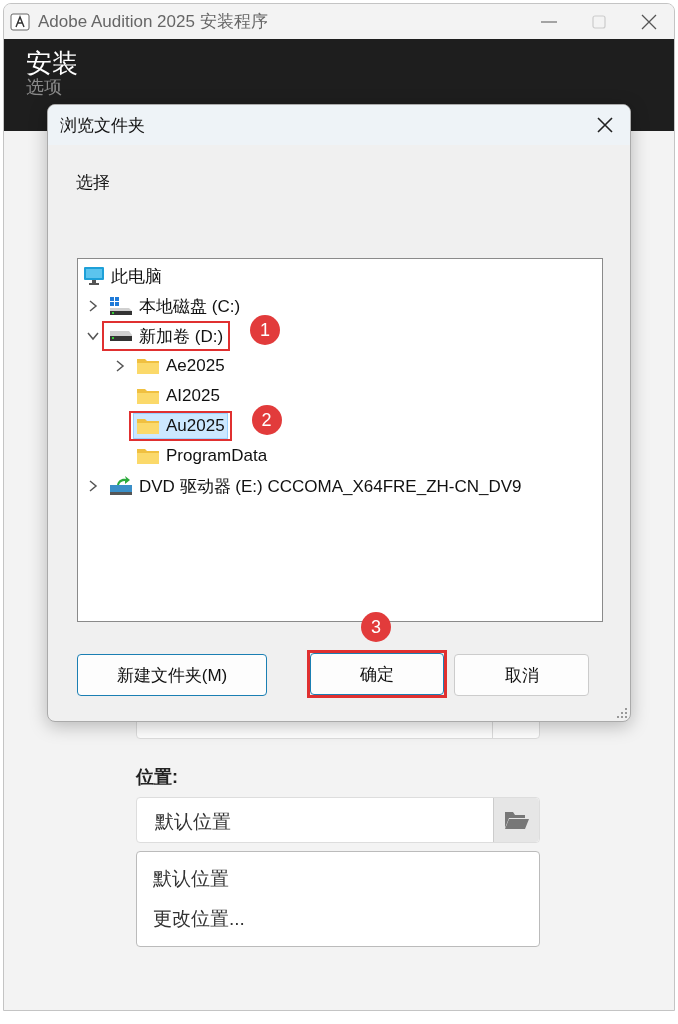  I want to click on page-title: 安装, so click(52, 63).